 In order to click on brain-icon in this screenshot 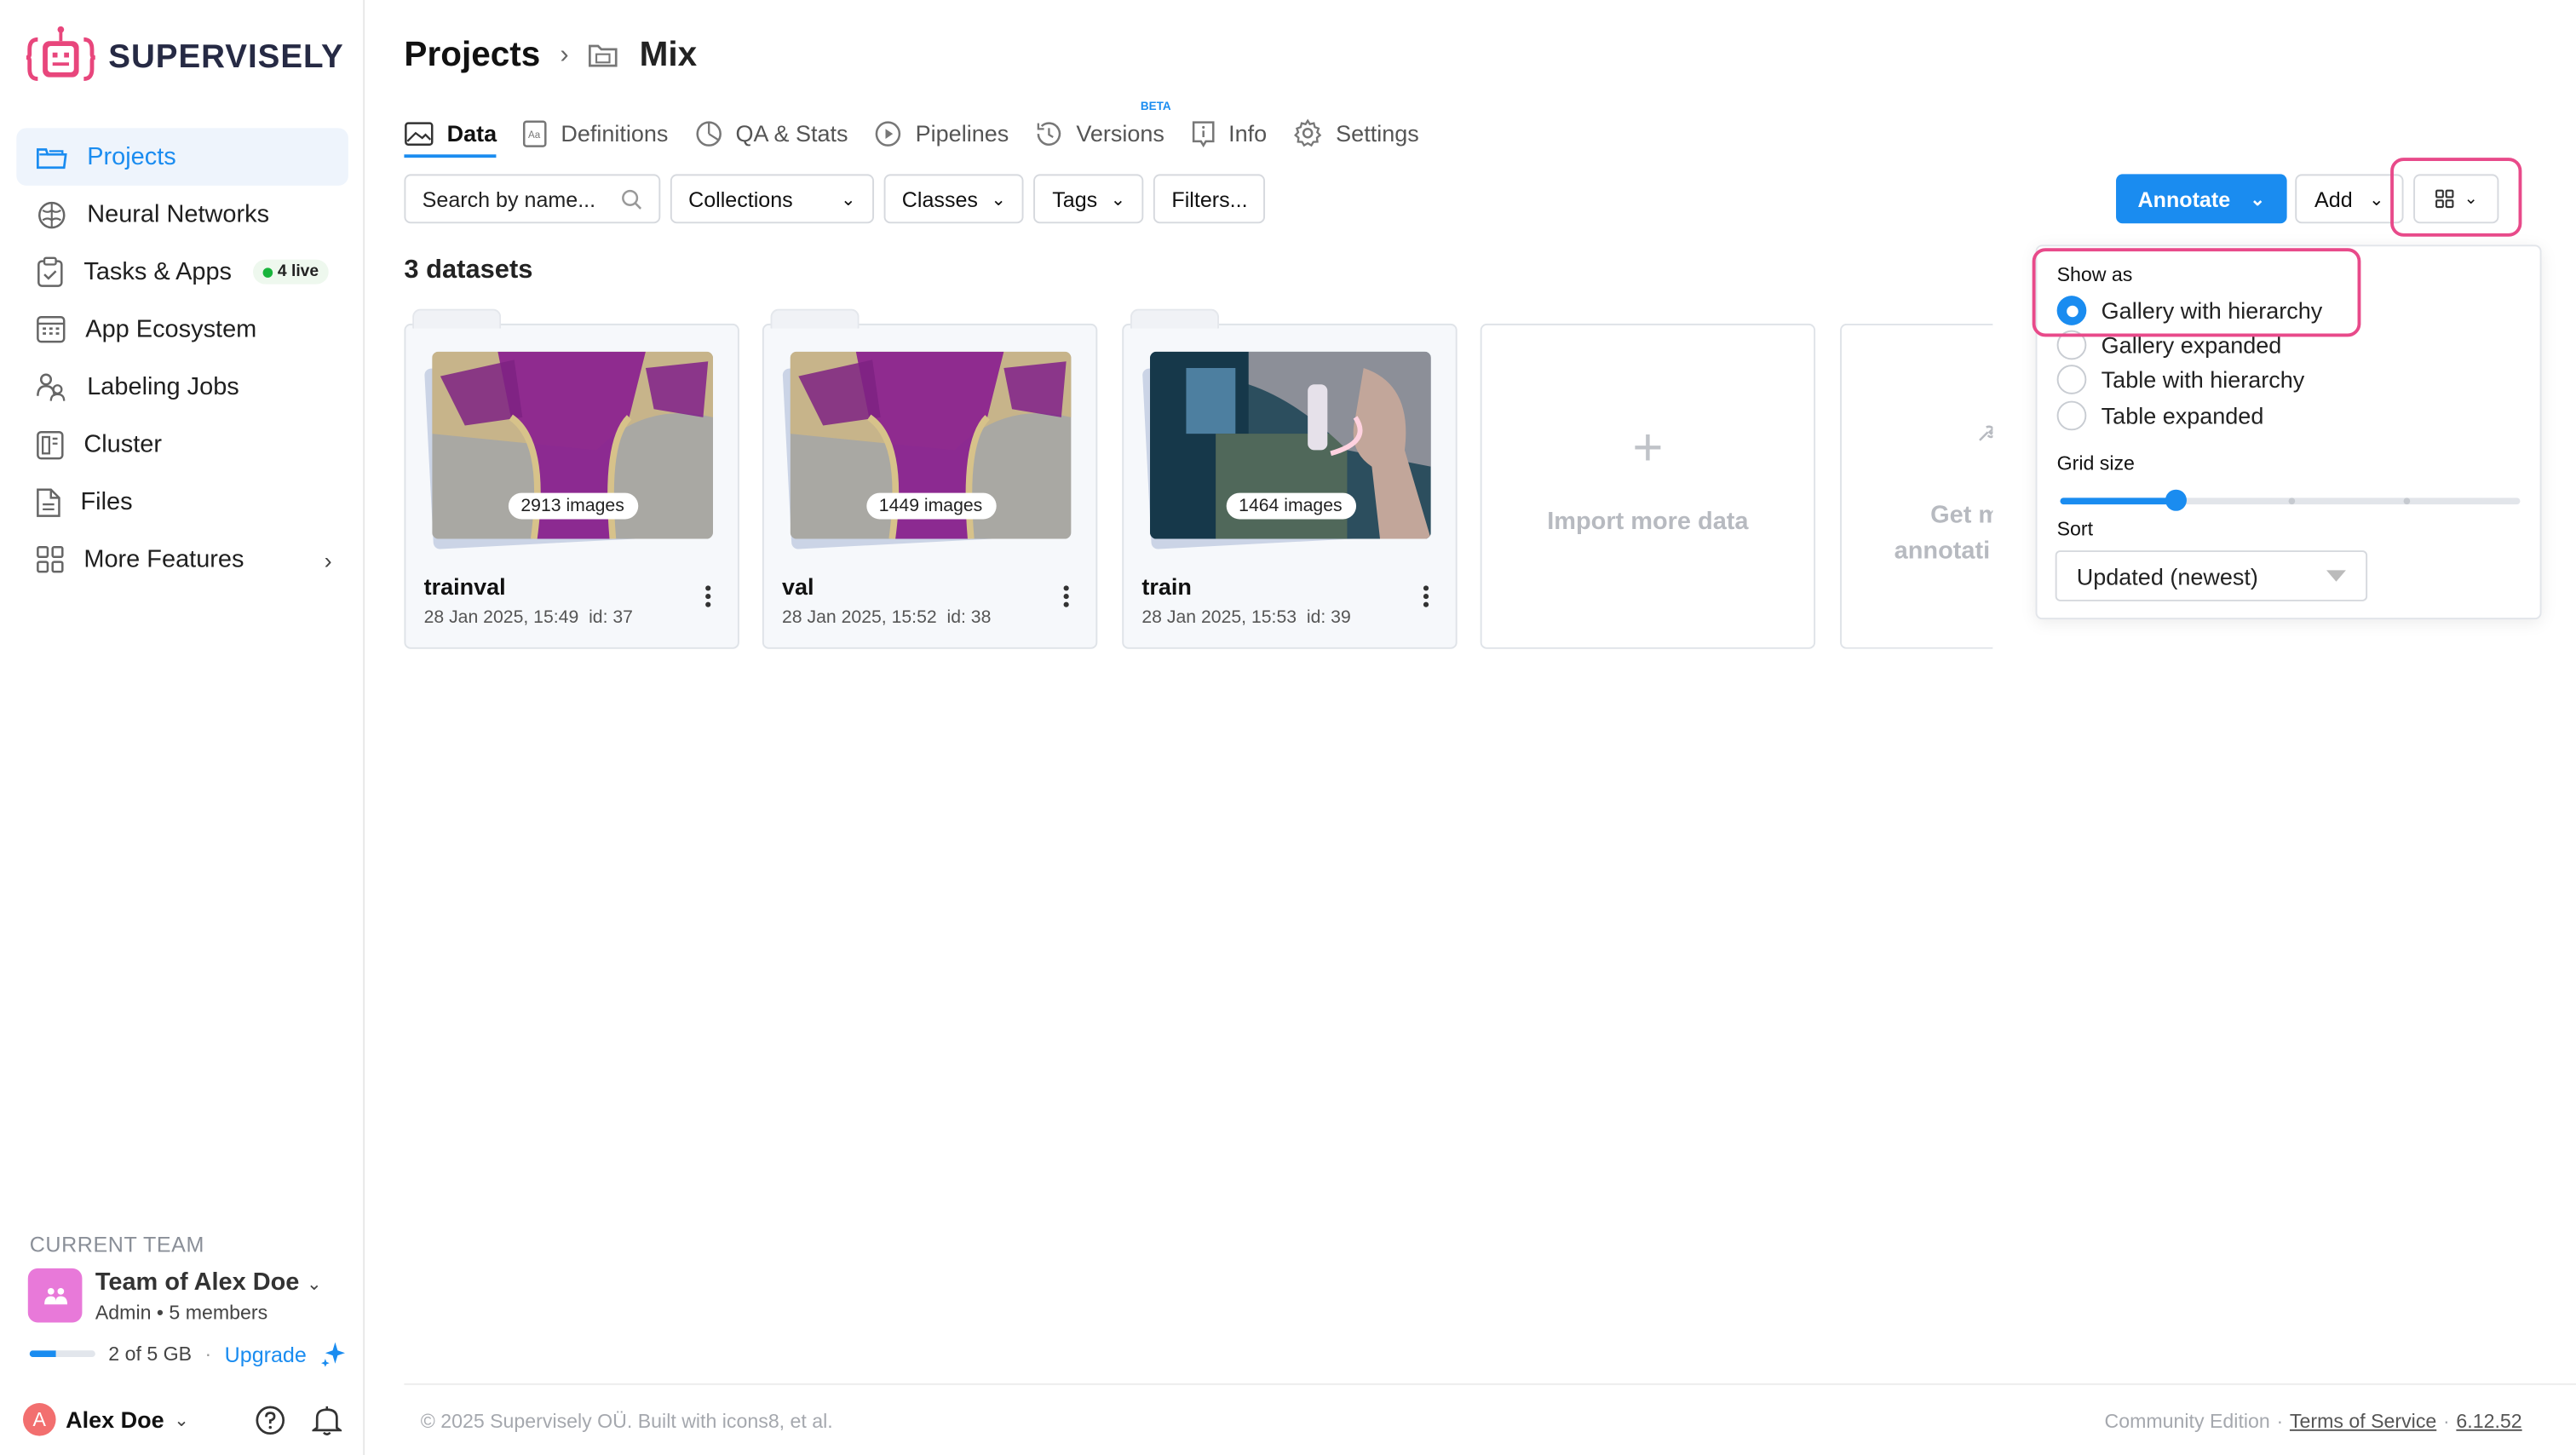, I will do `click(52, 214)`.